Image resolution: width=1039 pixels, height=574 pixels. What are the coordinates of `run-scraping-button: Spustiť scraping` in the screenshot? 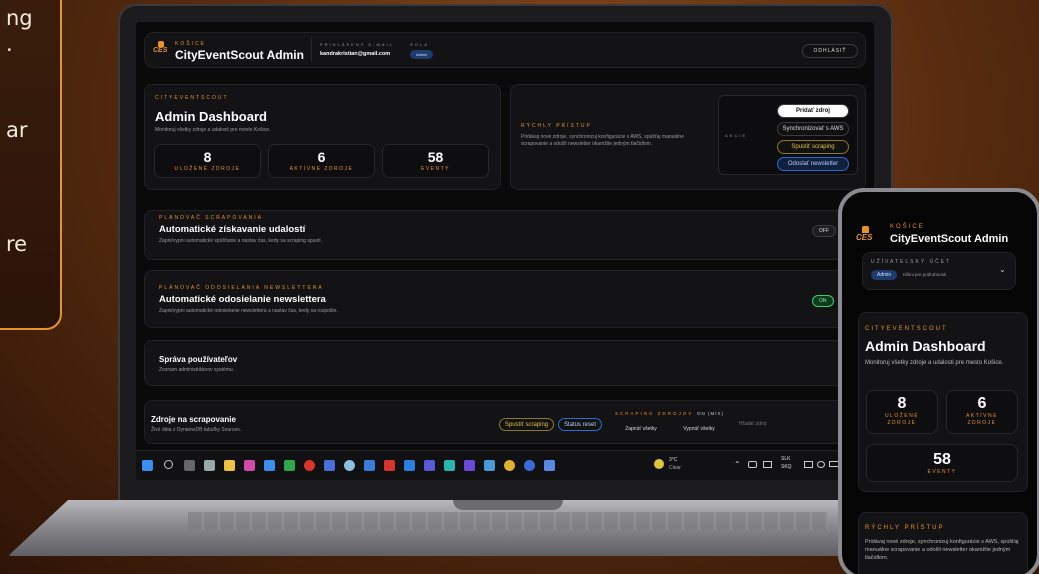 It's located at (813, 147).